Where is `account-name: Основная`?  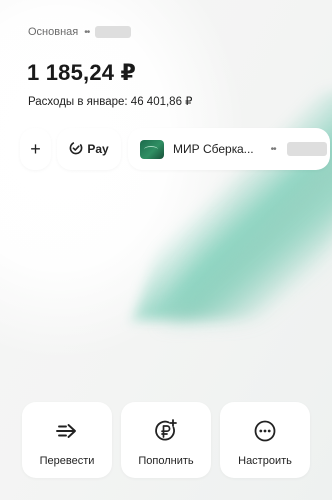
account-name: Основная is located at coordinates (53, 32).